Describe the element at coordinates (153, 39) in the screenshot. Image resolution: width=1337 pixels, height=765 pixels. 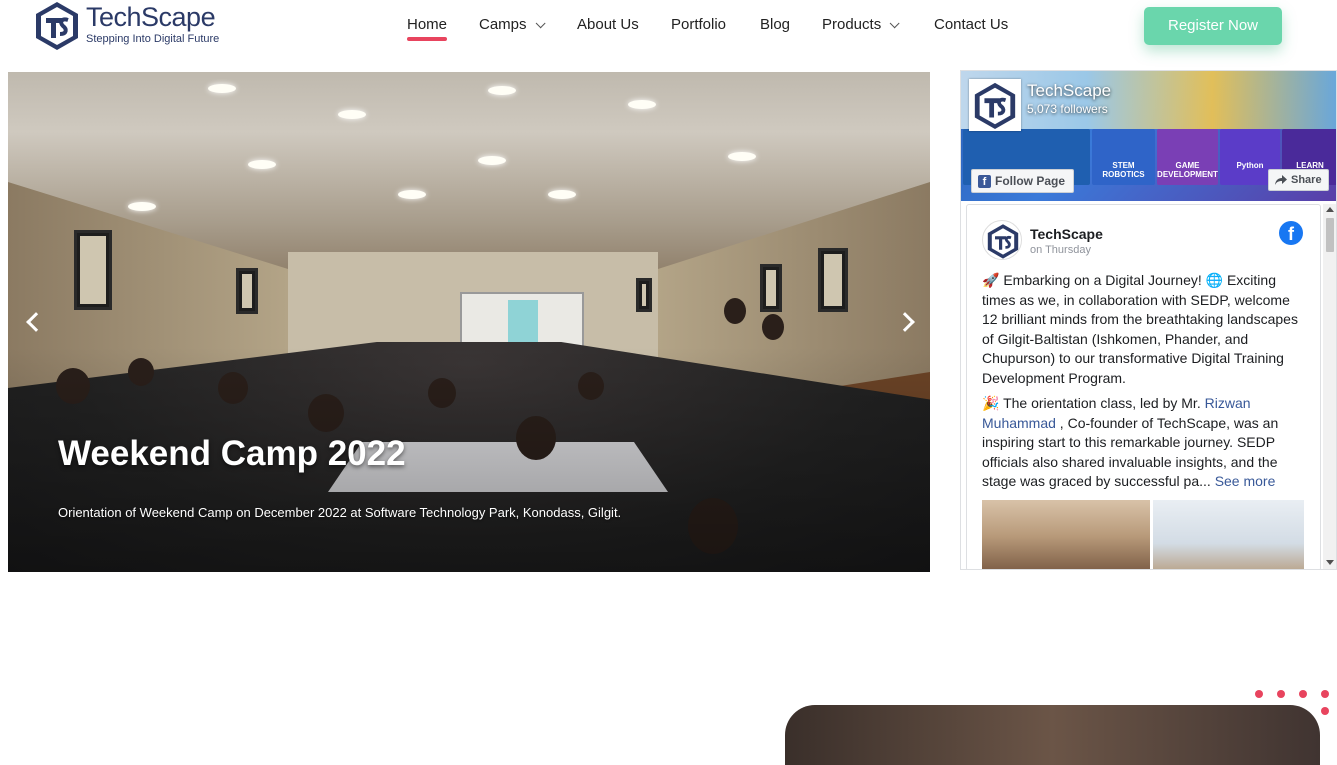
I see `logo-tagline: Stepping Into Digital Future` at that location.